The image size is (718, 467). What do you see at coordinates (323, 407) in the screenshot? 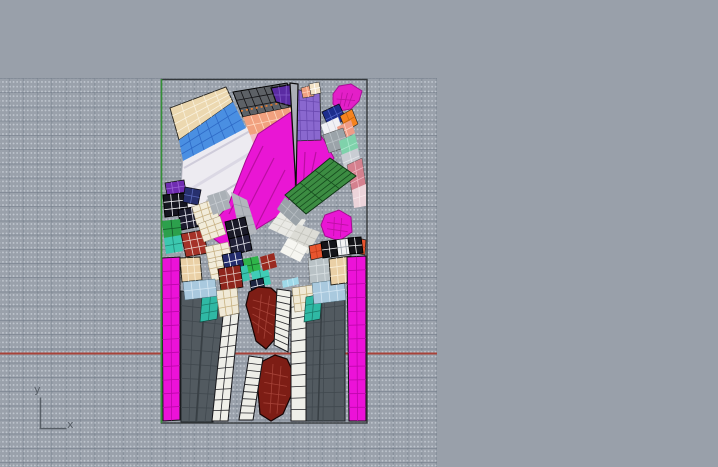
I see `patch-slate-patch-right-gridline` at bounding box center [323, 407].